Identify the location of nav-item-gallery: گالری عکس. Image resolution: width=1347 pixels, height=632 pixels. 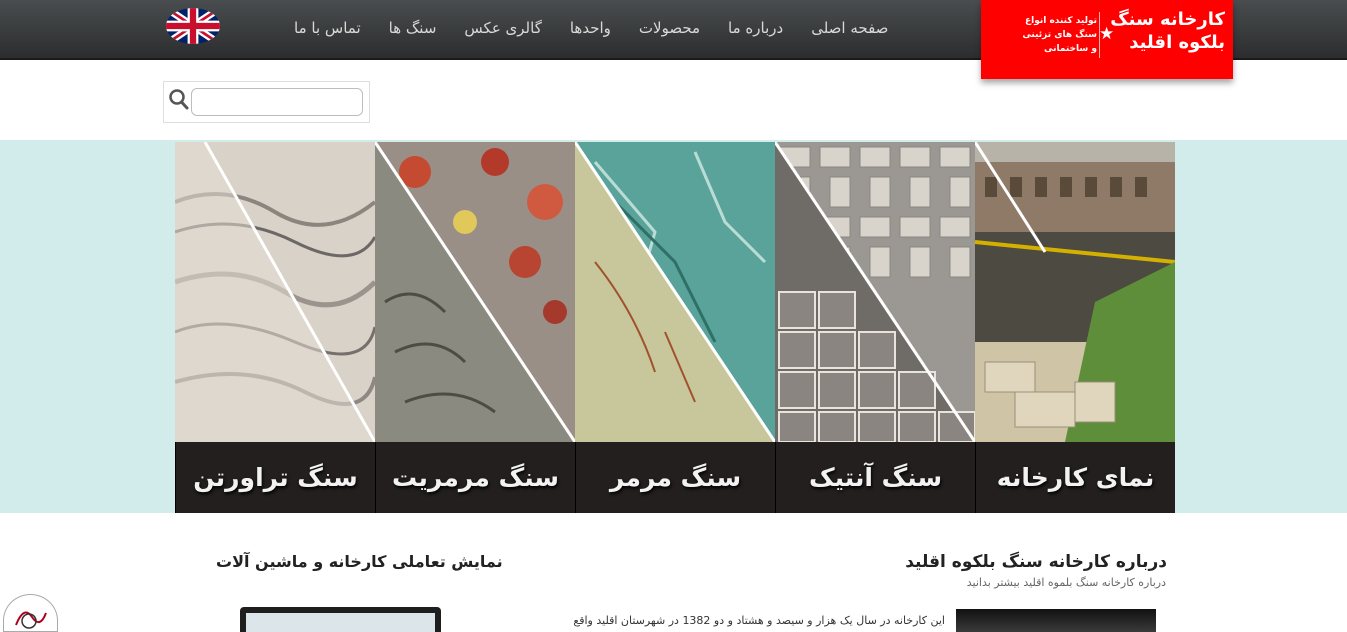
(502, 28).